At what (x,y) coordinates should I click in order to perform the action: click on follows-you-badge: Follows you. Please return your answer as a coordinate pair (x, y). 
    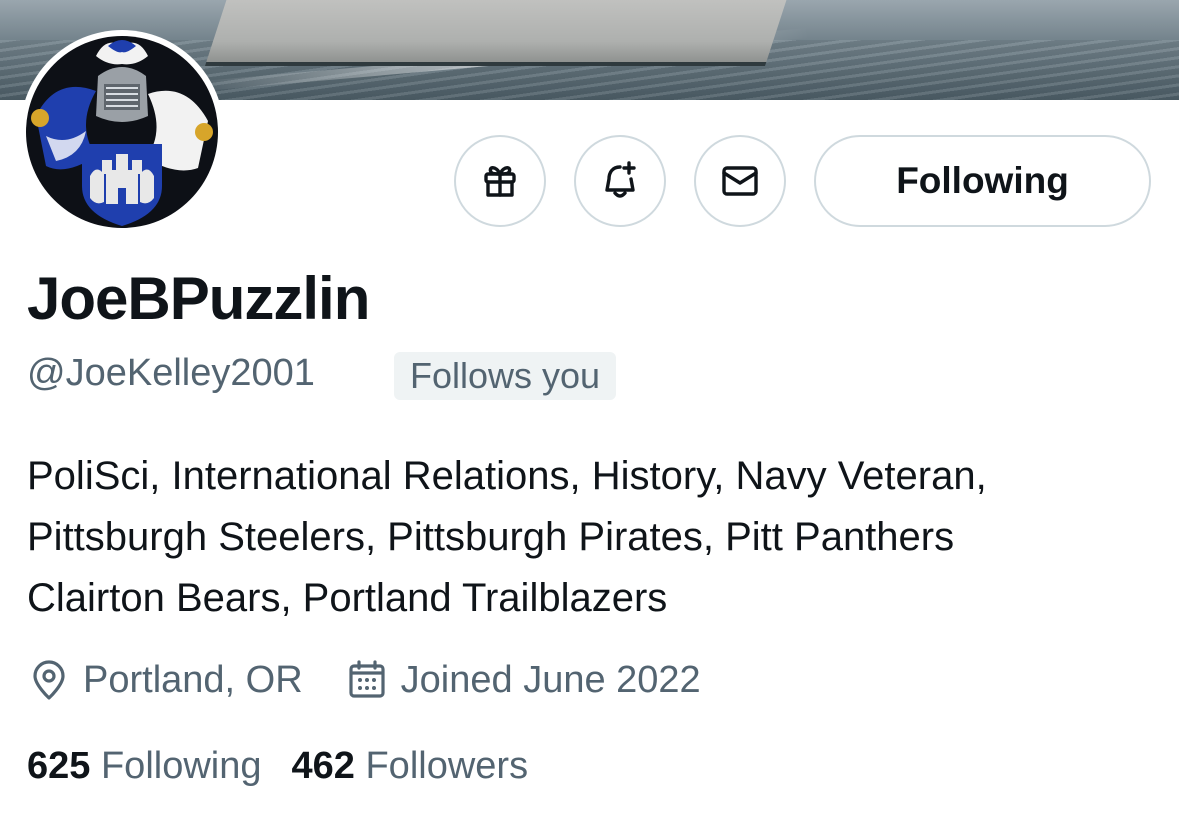
    Looking at the image, I should click on (505, 376).